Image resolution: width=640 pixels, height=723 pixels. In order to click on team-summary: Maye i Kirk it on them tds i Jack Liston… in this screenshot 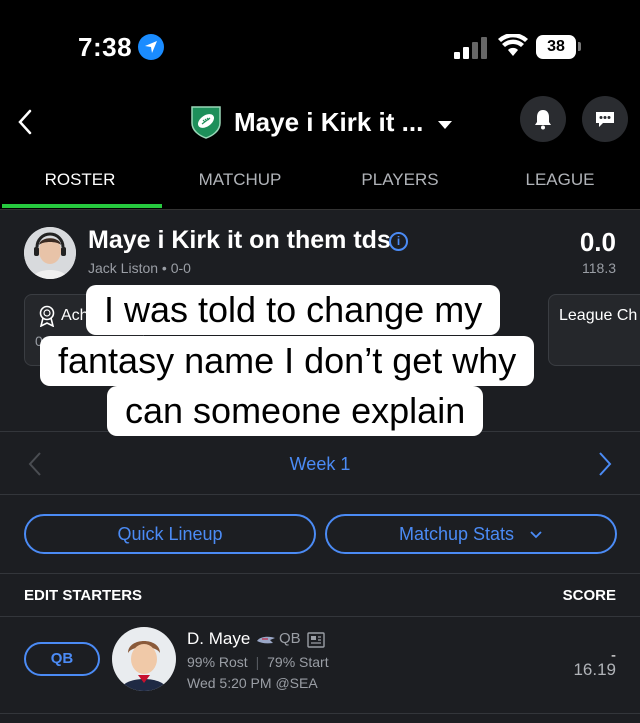, I will do `click(320, 252)`.